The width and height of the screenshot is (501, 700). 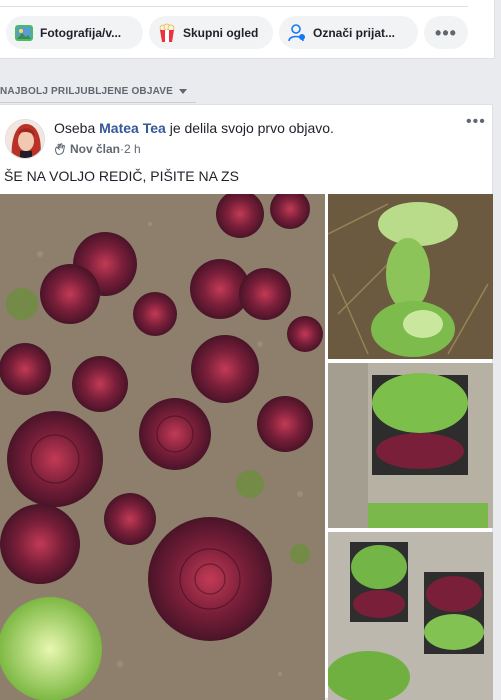 I want to click on author-link: Matea Tea, so click(x=132, y=128).